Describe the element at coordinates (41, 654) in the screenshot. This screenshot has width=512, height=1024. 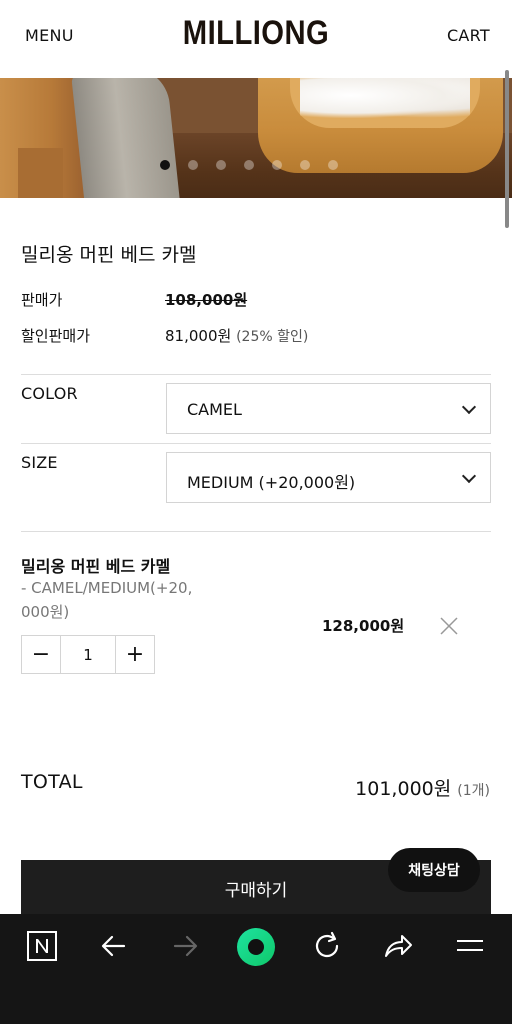
I see `decrease-button: −` at that location.